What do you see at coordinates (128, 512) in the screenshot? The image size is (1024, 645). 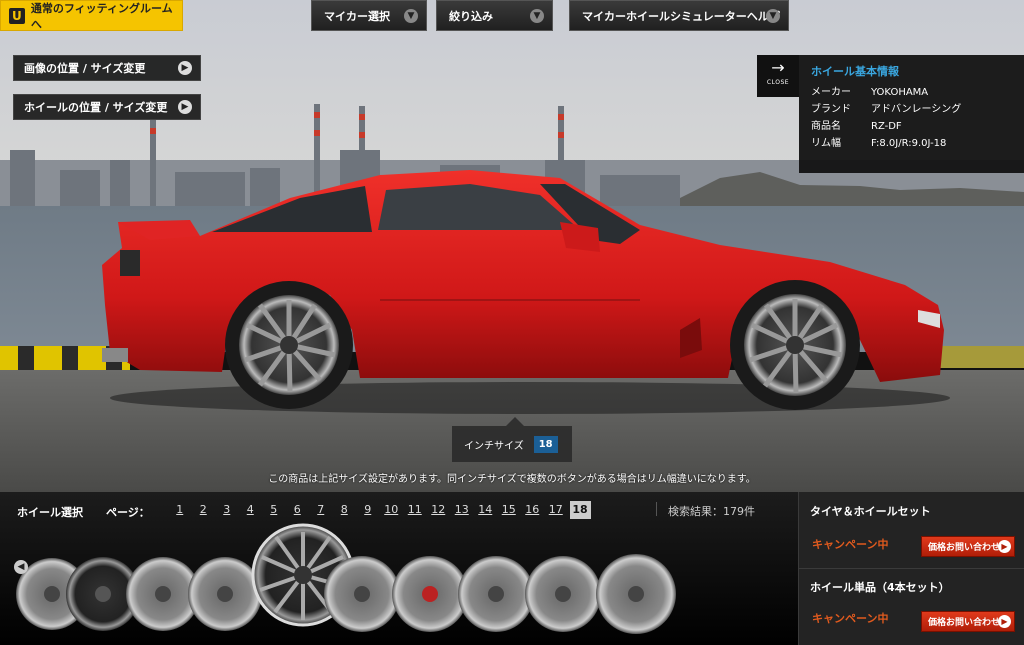 I see `page-label: ページ：` at bounding box center [128, 512].